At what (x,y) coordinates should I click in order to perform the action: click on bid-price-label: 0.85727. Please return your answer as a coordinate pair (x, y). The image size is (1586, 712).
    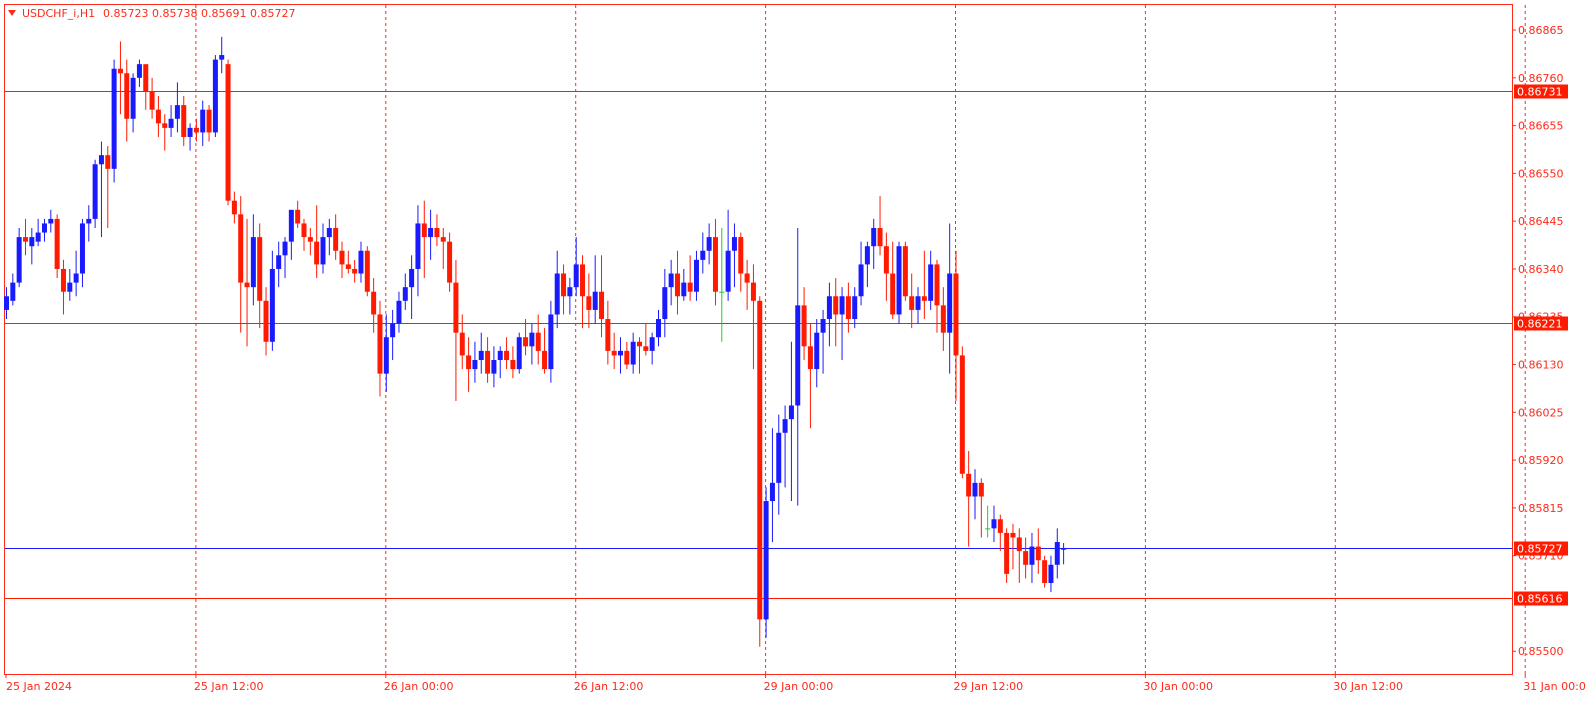
    Looking at the image, I should click on (1540, 549).